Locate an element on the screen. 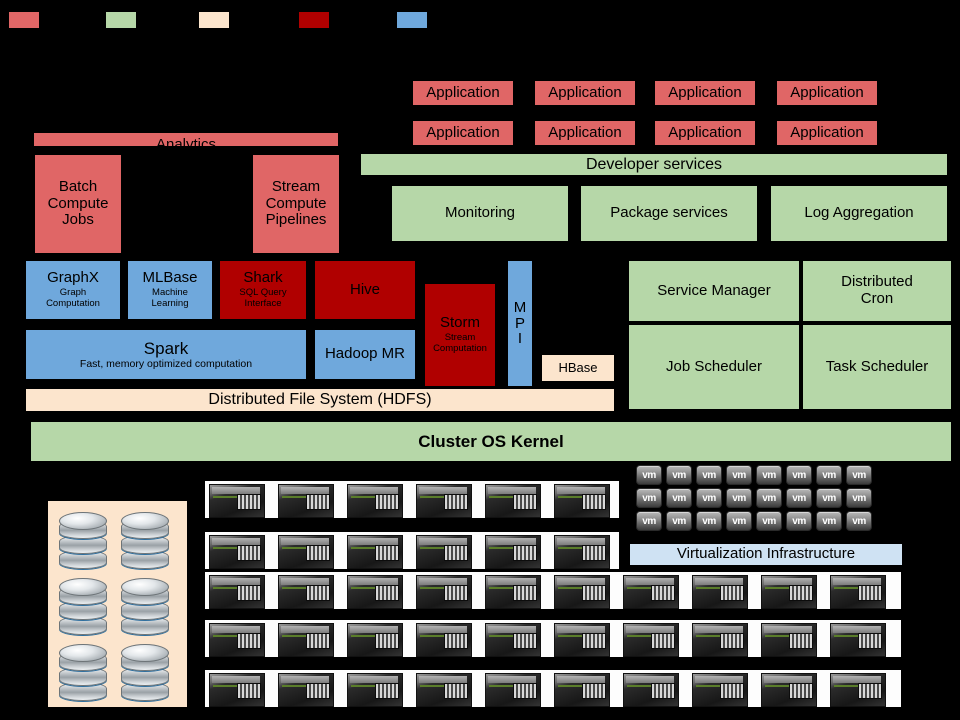 The image size is (960, 720). mlbase-box: MLBase Machine Learning is located at coordinates (170, 290).